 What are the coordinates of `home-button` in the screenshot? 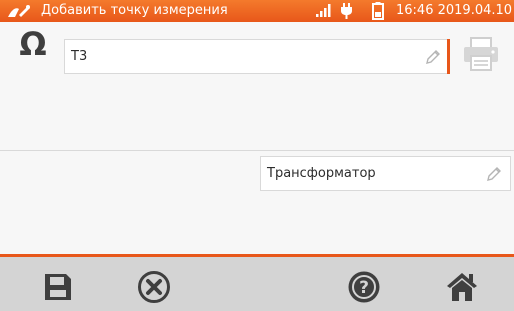 It's located at (462, 287).